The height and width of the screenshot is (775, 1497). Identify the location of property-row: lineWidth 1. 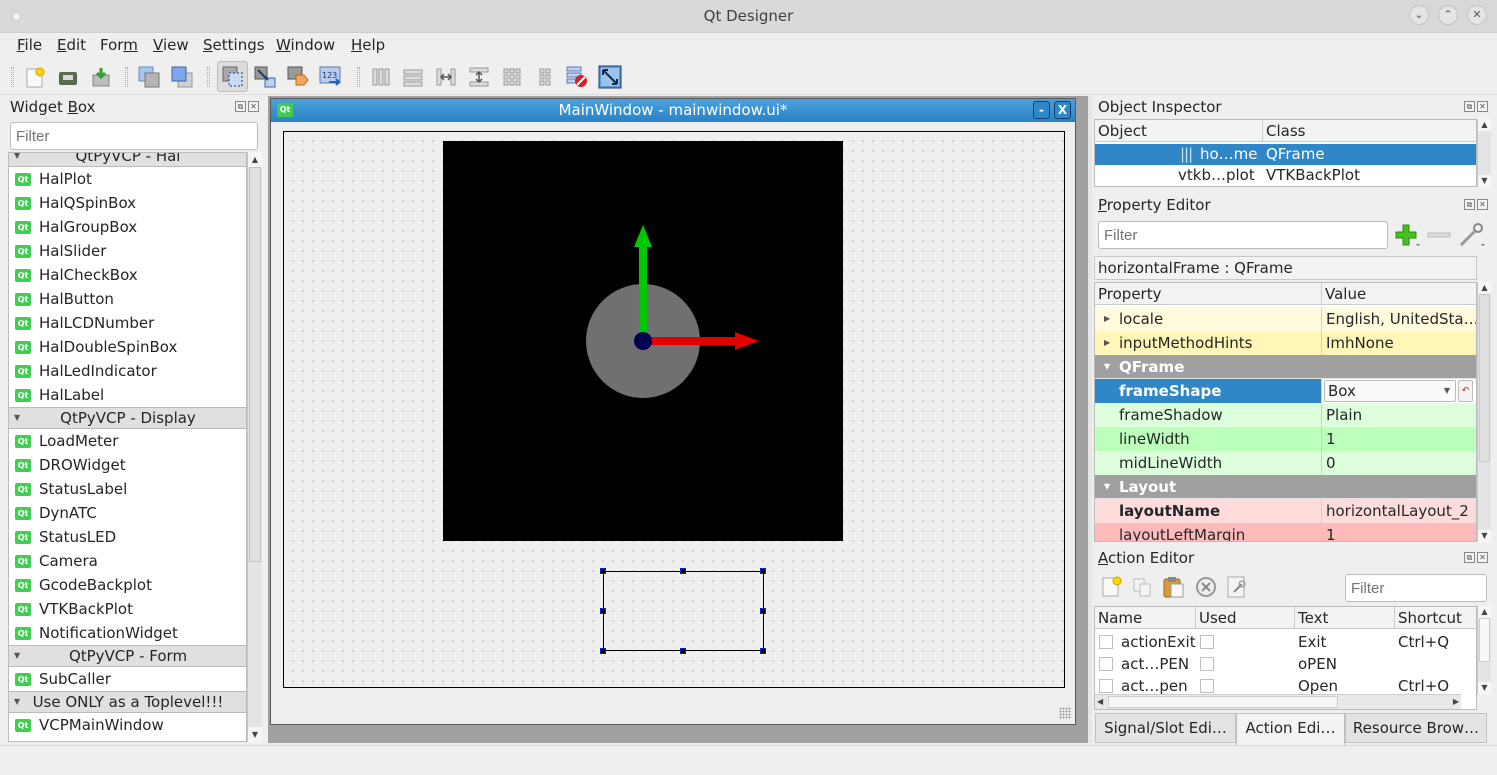
(1285, 439).